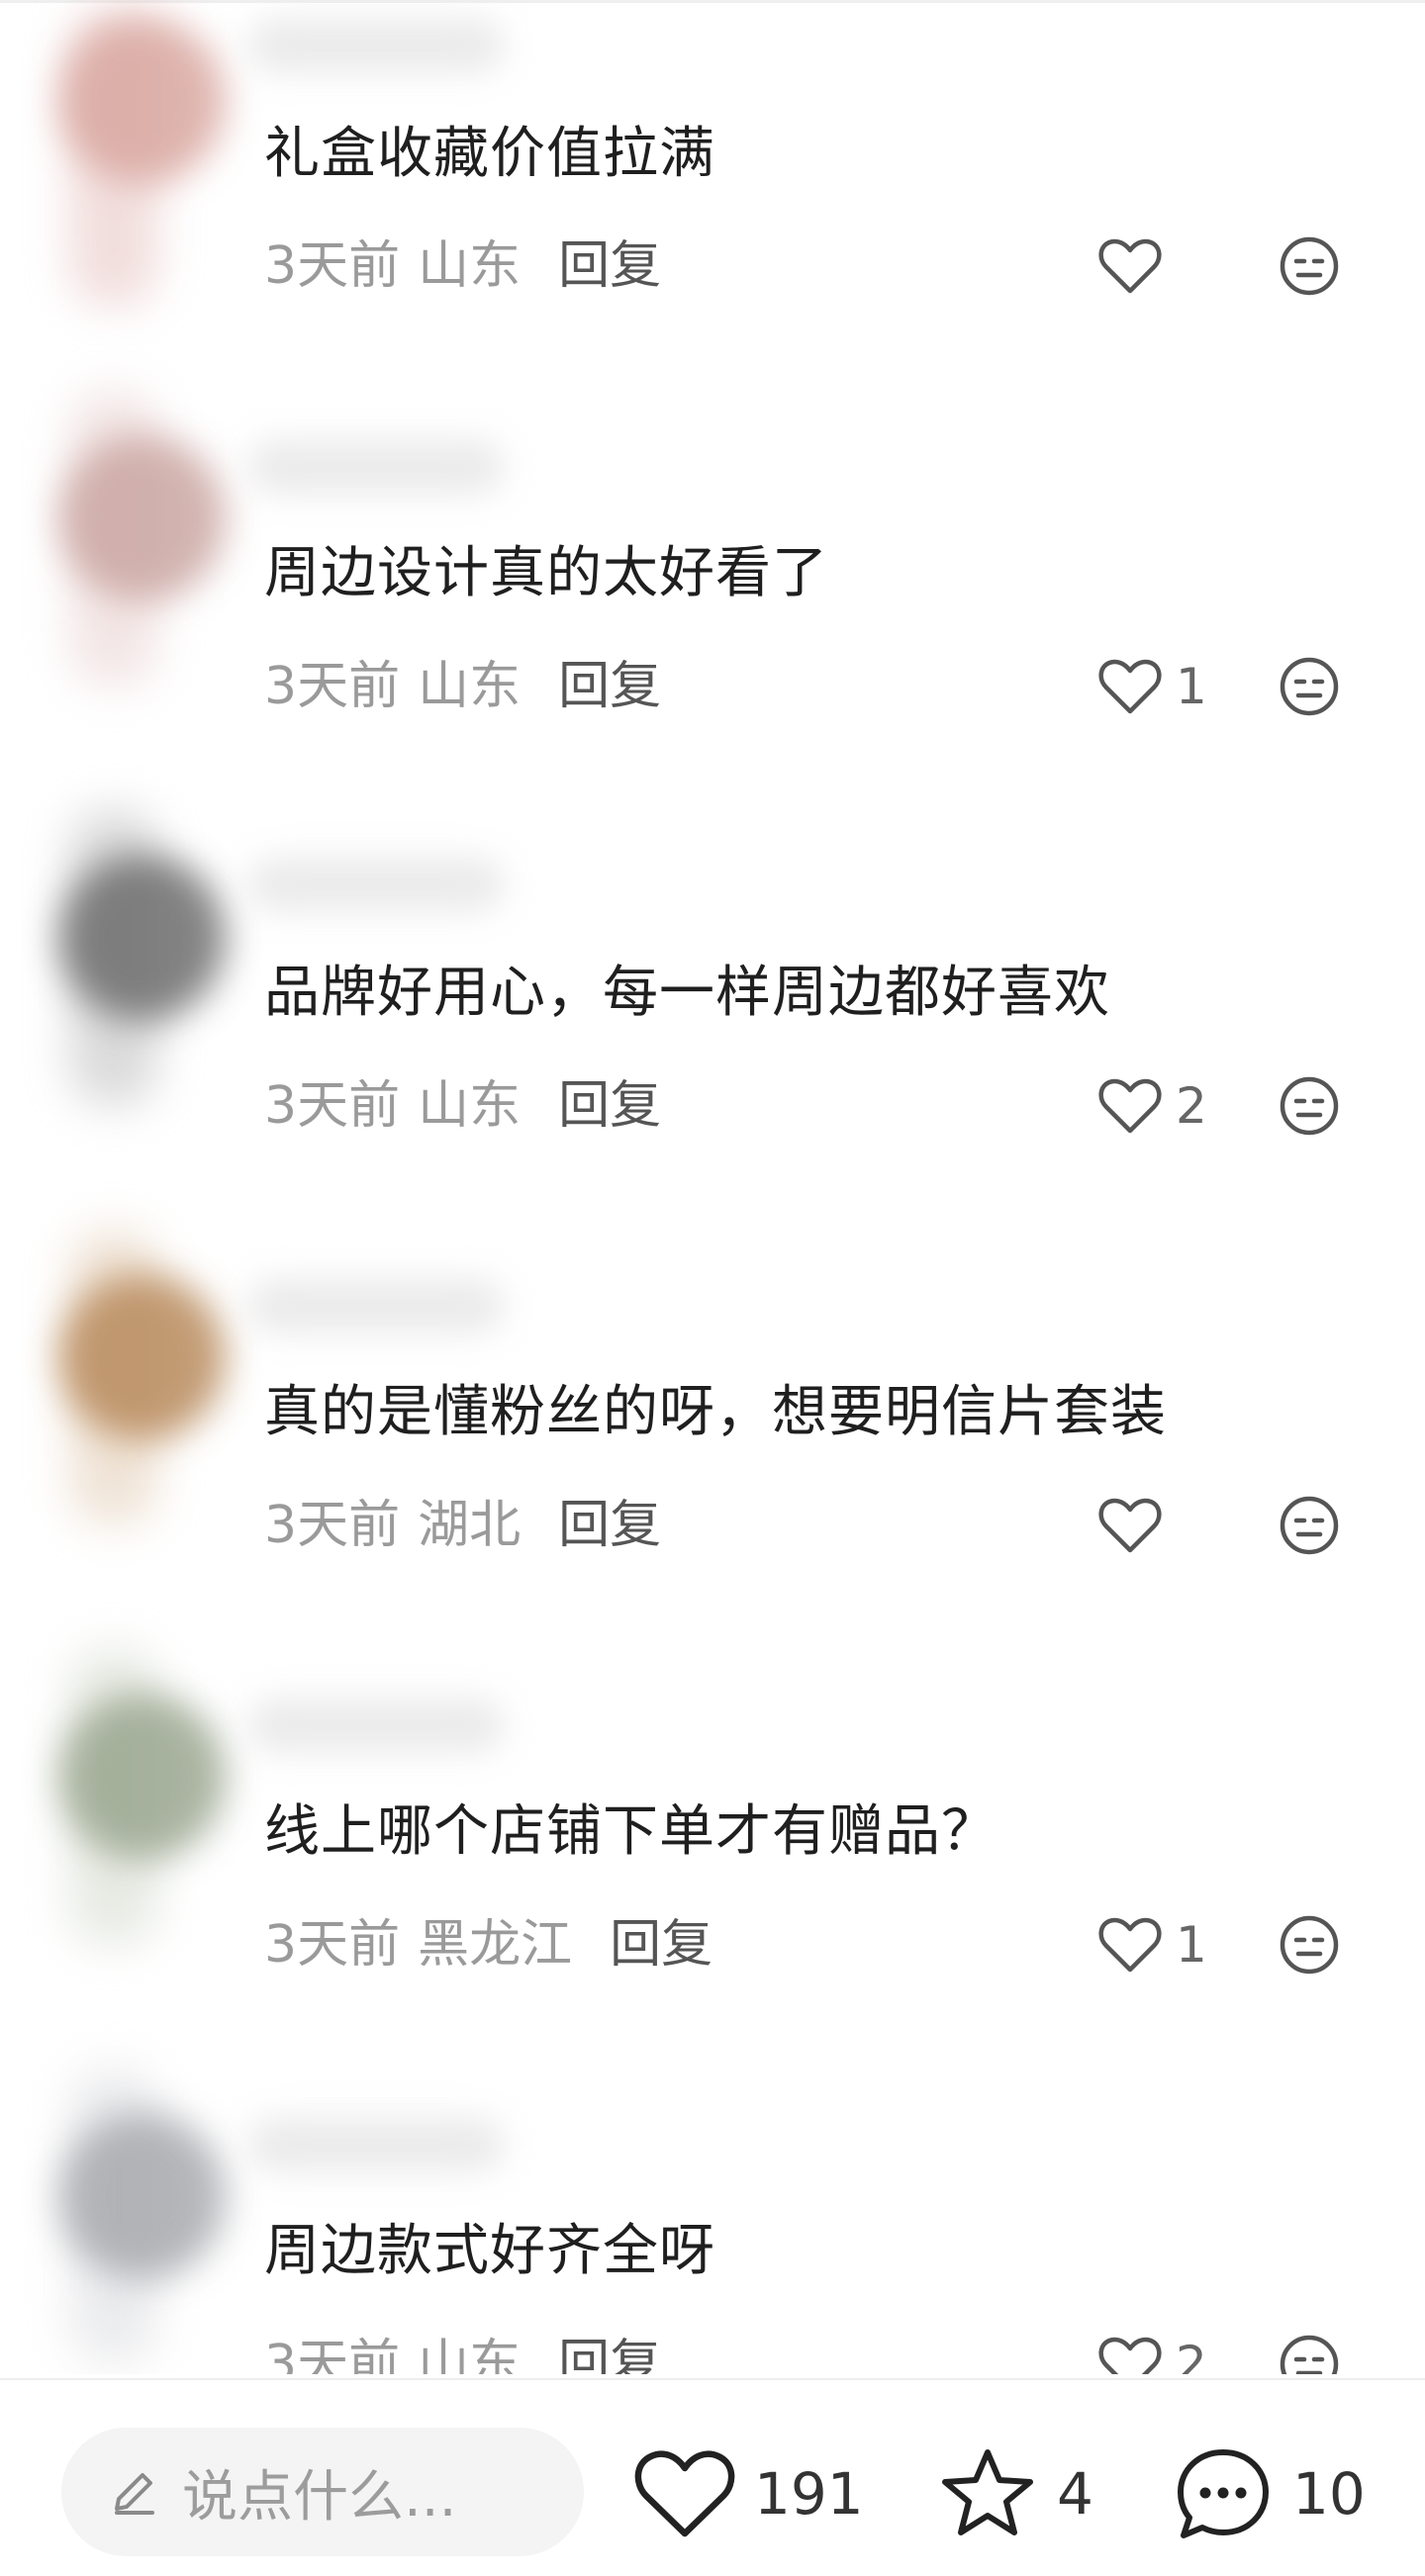  I want to click on favorite-button: 4, so click(1015, 2494).